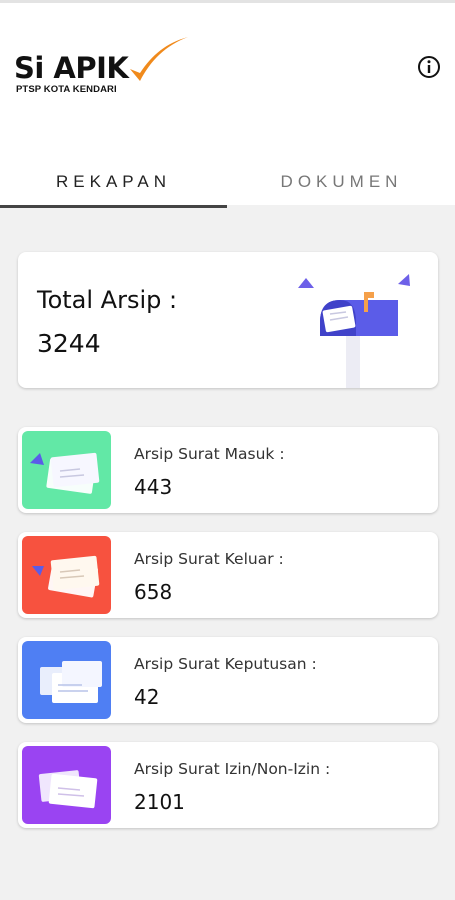  Describe the element at coordinates (153, 487) in the screenshot. I see `surat-masuk-value: 443` at that location.